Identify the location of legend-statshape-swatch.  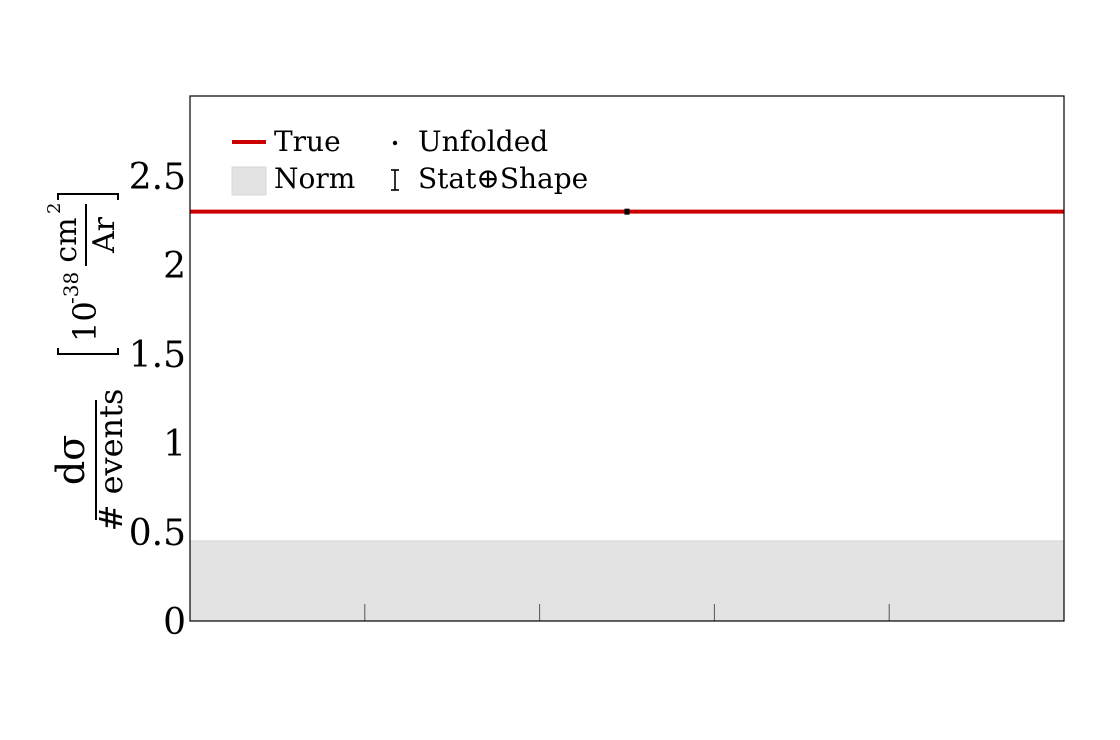
(395, 180).